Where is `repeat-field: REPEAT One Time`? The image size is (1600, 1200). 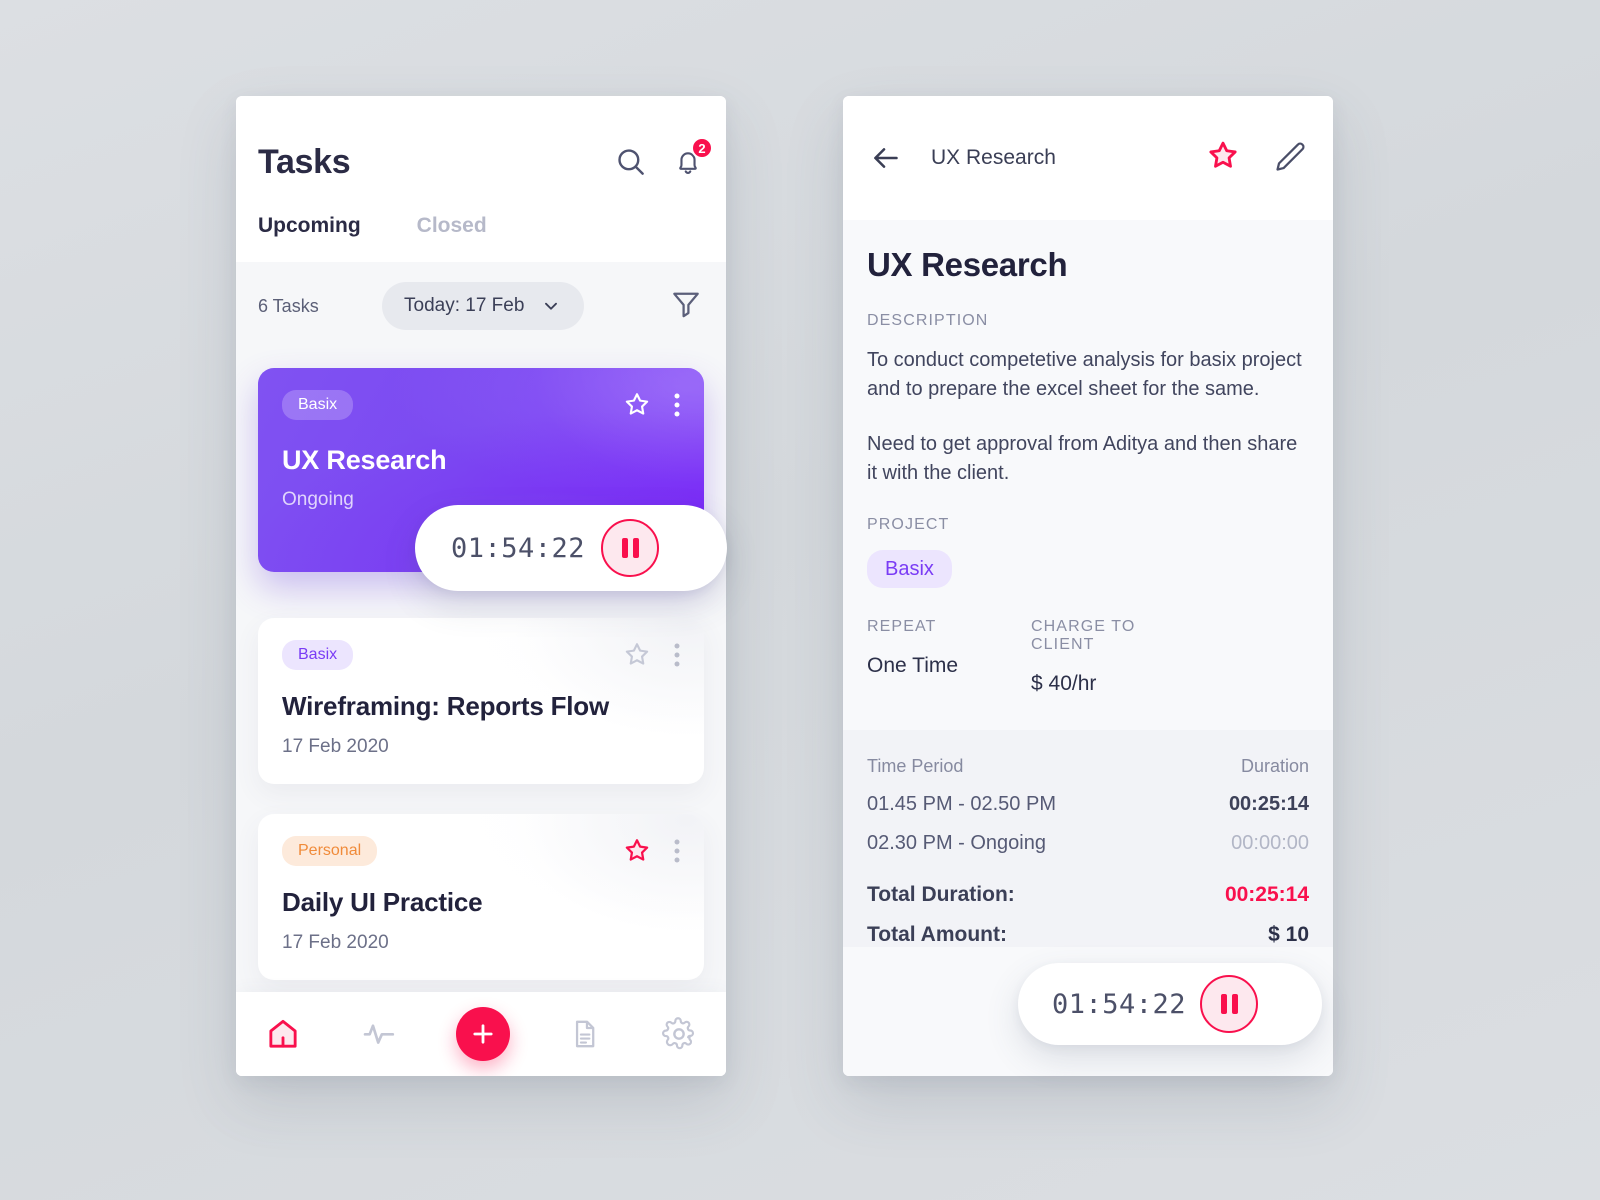
repeat-field: REPEAT One Time is located at coordinates (949, 657).